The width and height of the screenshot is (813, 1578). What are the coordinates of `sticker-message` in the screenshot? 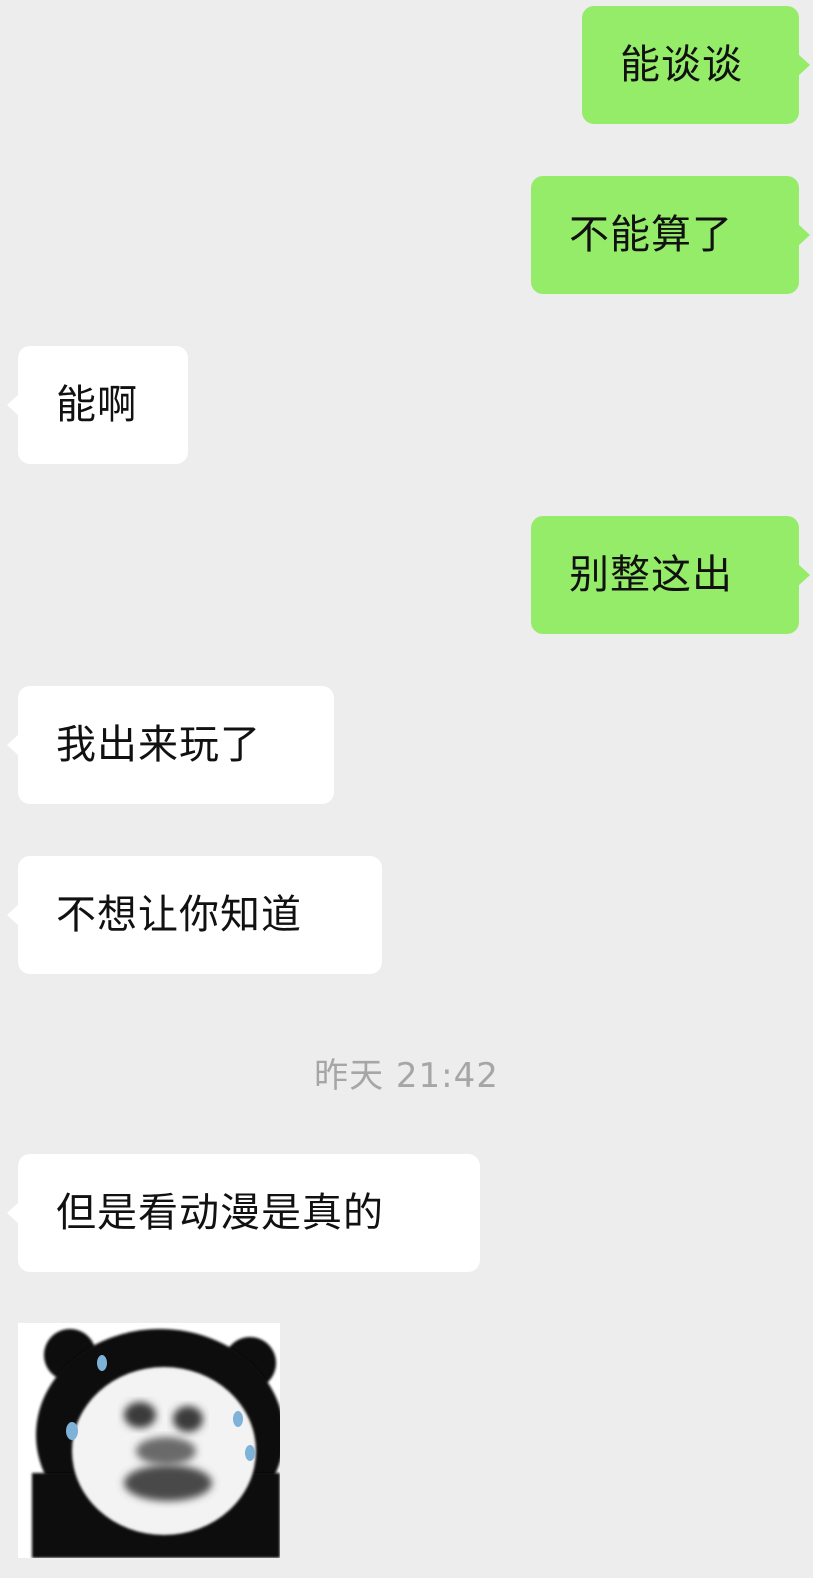 It's located at (149, 1440).